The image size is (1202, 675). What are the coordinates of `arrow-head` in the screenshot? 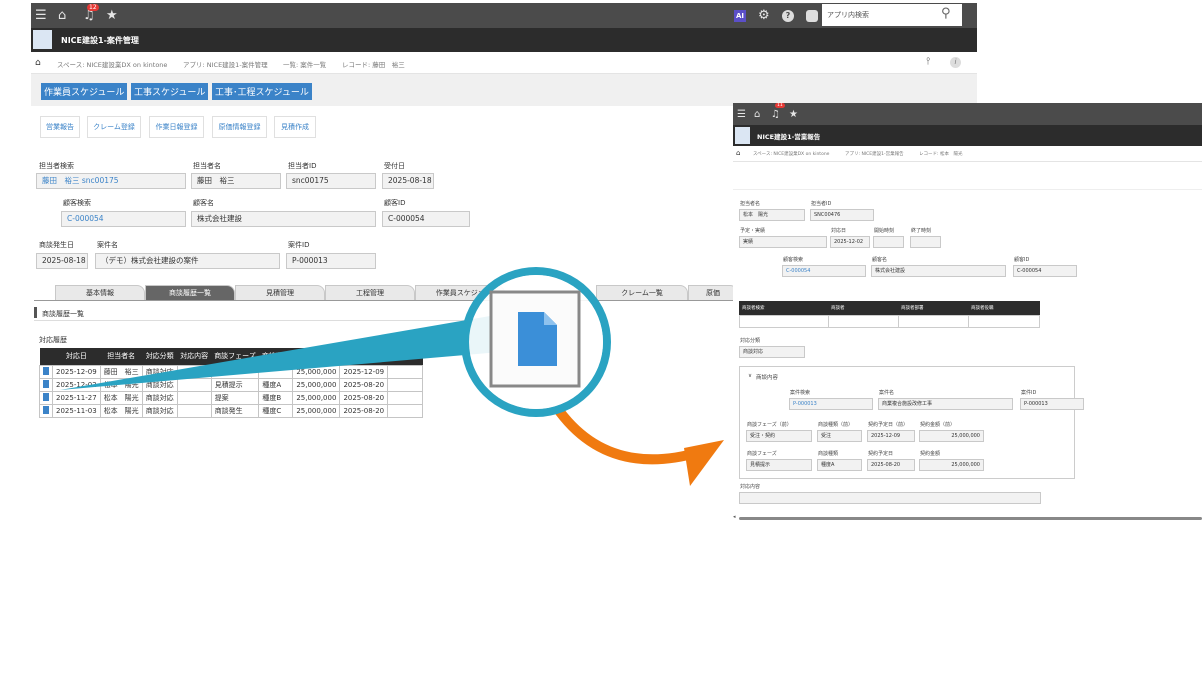 It's located at (704, 463).